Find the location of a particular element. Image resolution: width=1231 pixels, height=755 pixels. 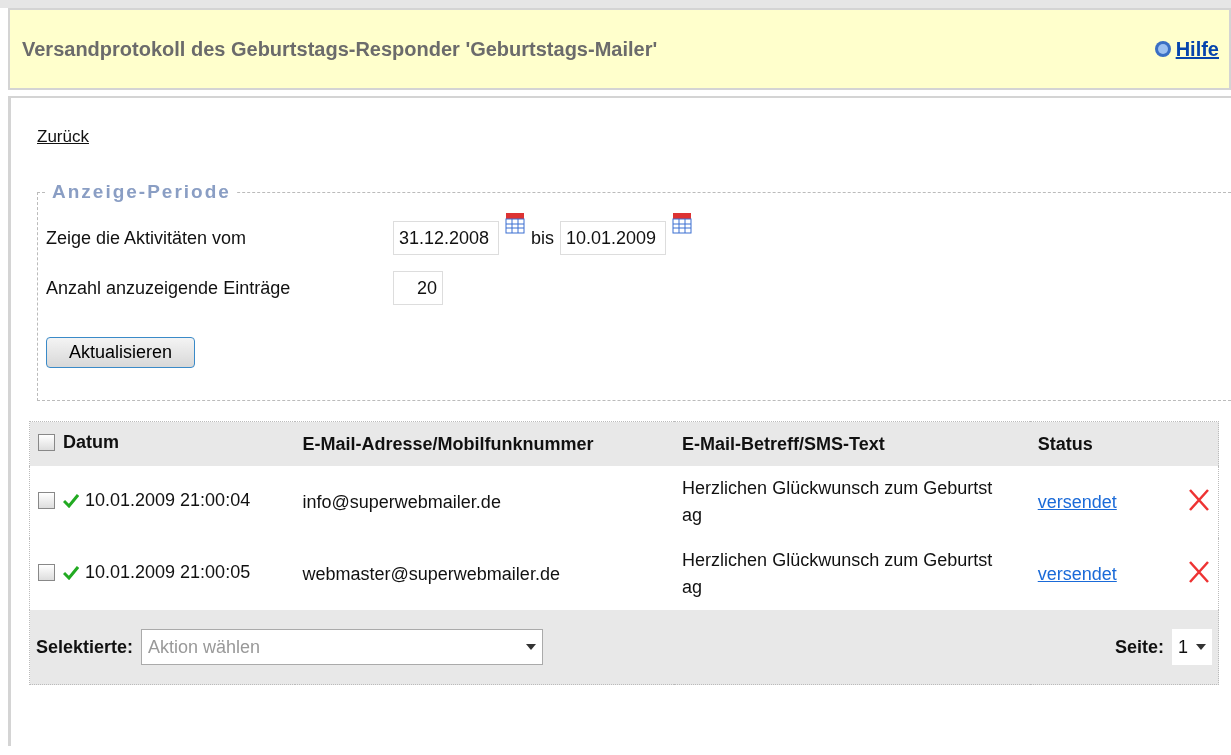

selected-label: Selektierte: is located at coordinates (85, 647).